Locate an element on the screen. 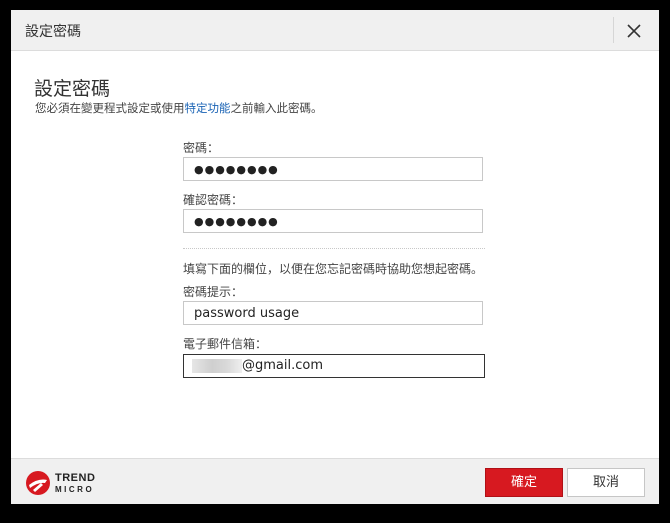 This screenshot has width=670, height=523. specific-features-link: 特定功能 is located at coordinates (208, 108).